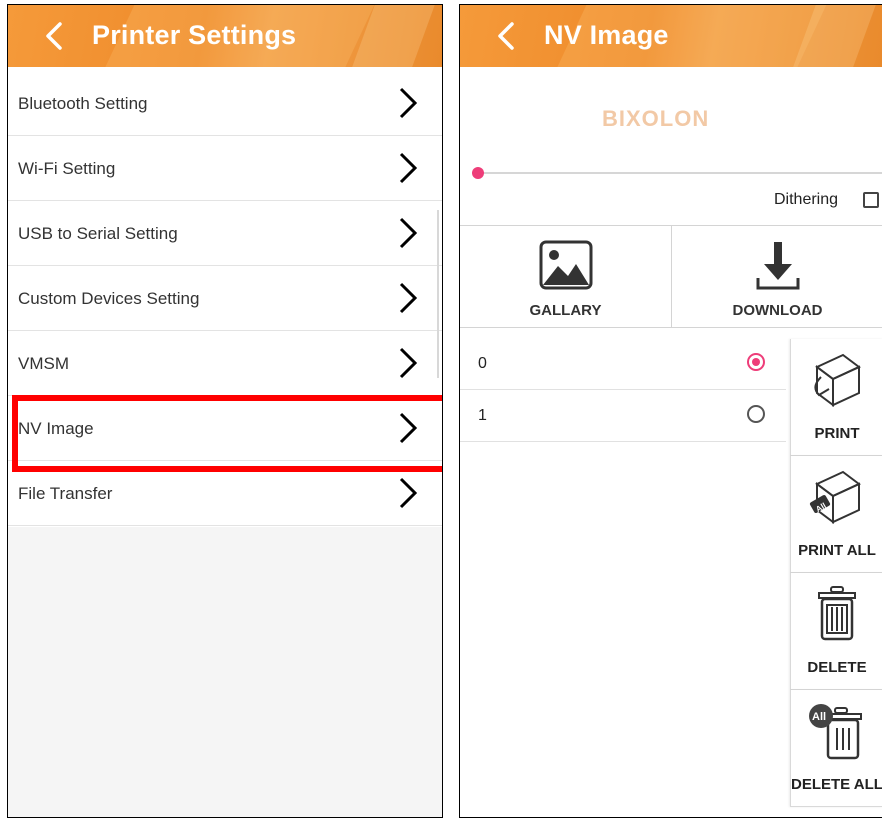 This screenshot has height=818, width=882. I want to click on image-list: 0 1, so click(623, 390).